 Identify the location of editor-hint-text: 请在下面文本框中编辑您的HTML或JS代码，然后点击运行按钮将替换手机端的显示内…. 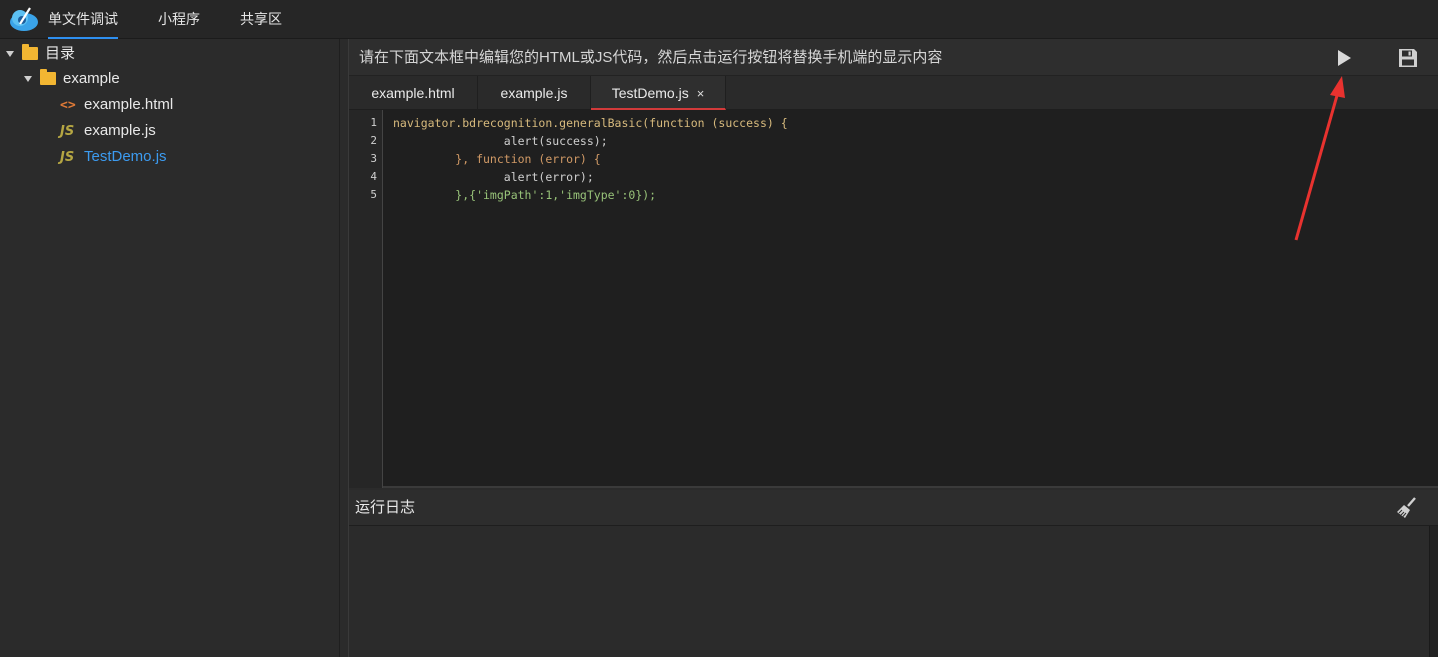
(651, 57).